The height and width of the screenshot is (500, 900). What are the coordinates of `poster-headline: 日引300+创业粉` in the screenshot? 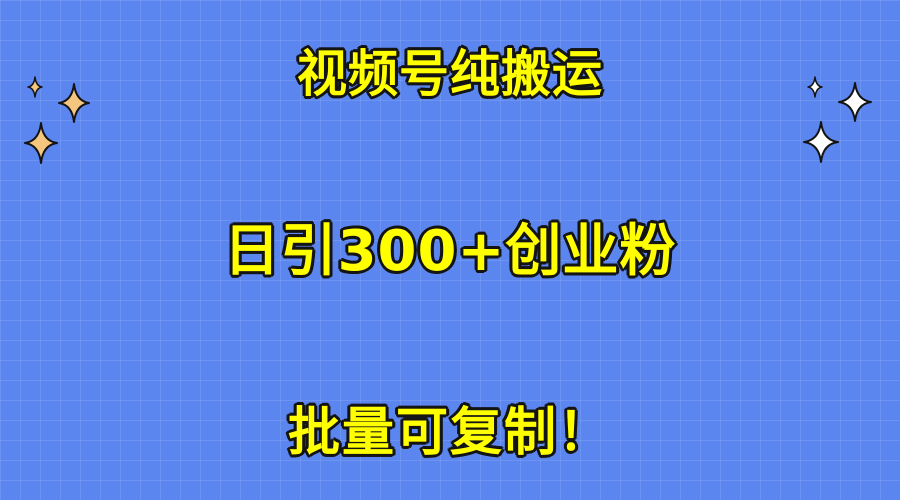 It's located at (450, 251).